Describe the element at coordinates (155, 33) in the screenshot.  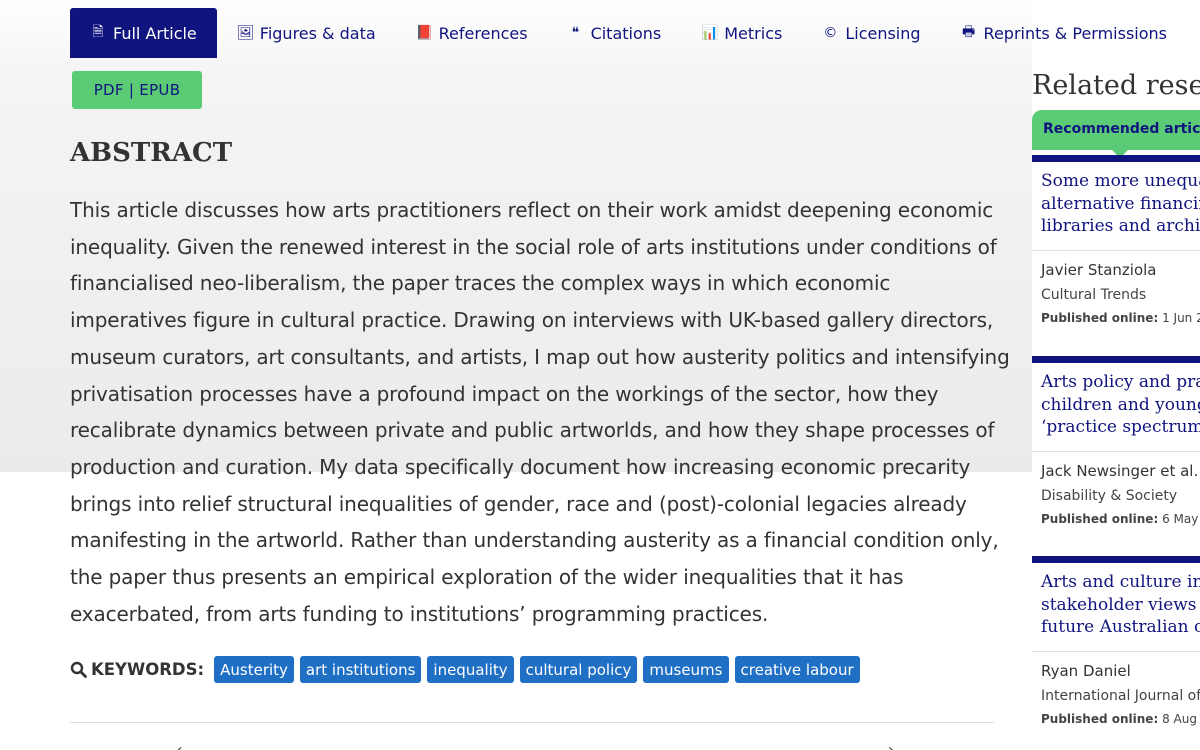
I see `tab-label: Full Article` at that location.